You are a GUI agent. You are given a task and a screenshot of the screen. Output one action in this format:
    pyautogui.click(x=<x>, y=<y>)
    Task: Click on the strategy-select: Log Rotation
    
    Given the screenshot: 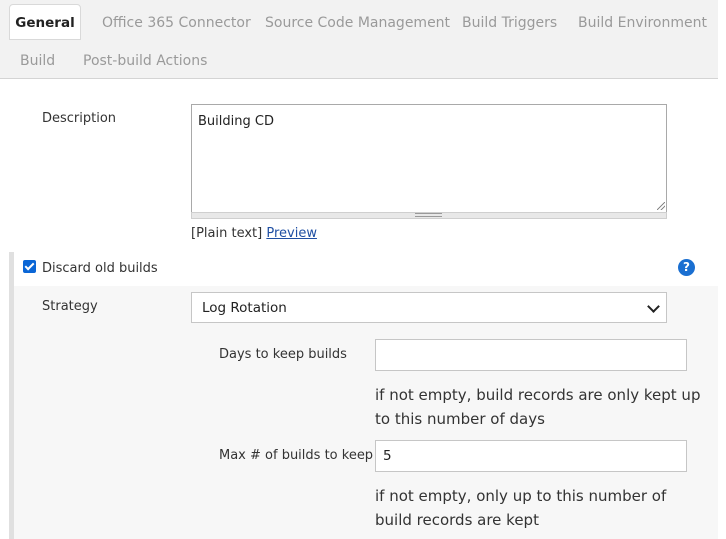 What is the action you would take?
    pyautogui.click(x=429, y=307)
    